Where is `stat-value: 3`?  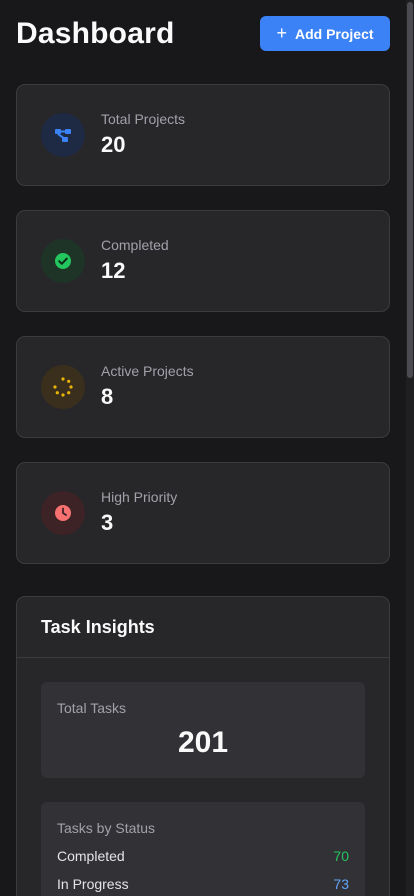
stat-value: 3 is located at coordinates (107, 522).